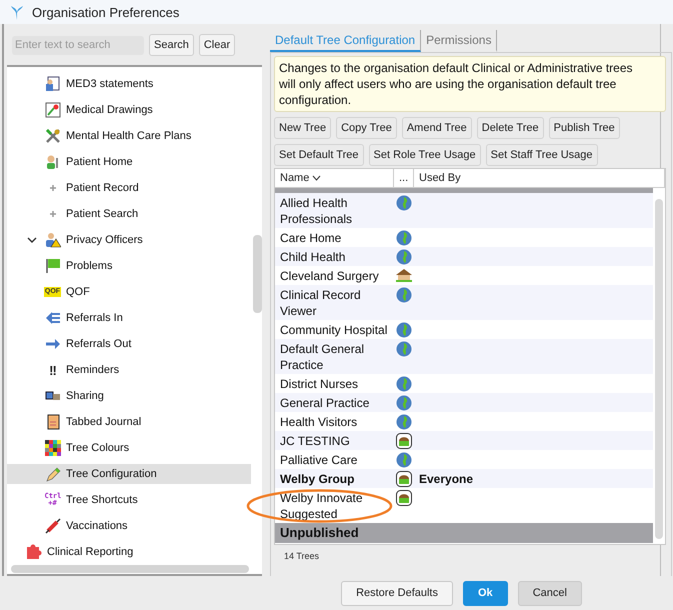 This screenshot has width=673, height=610. Describe the element at coordinates (129, 370) in the screenshot. I see `tree-item: !! Reminders` at that location.